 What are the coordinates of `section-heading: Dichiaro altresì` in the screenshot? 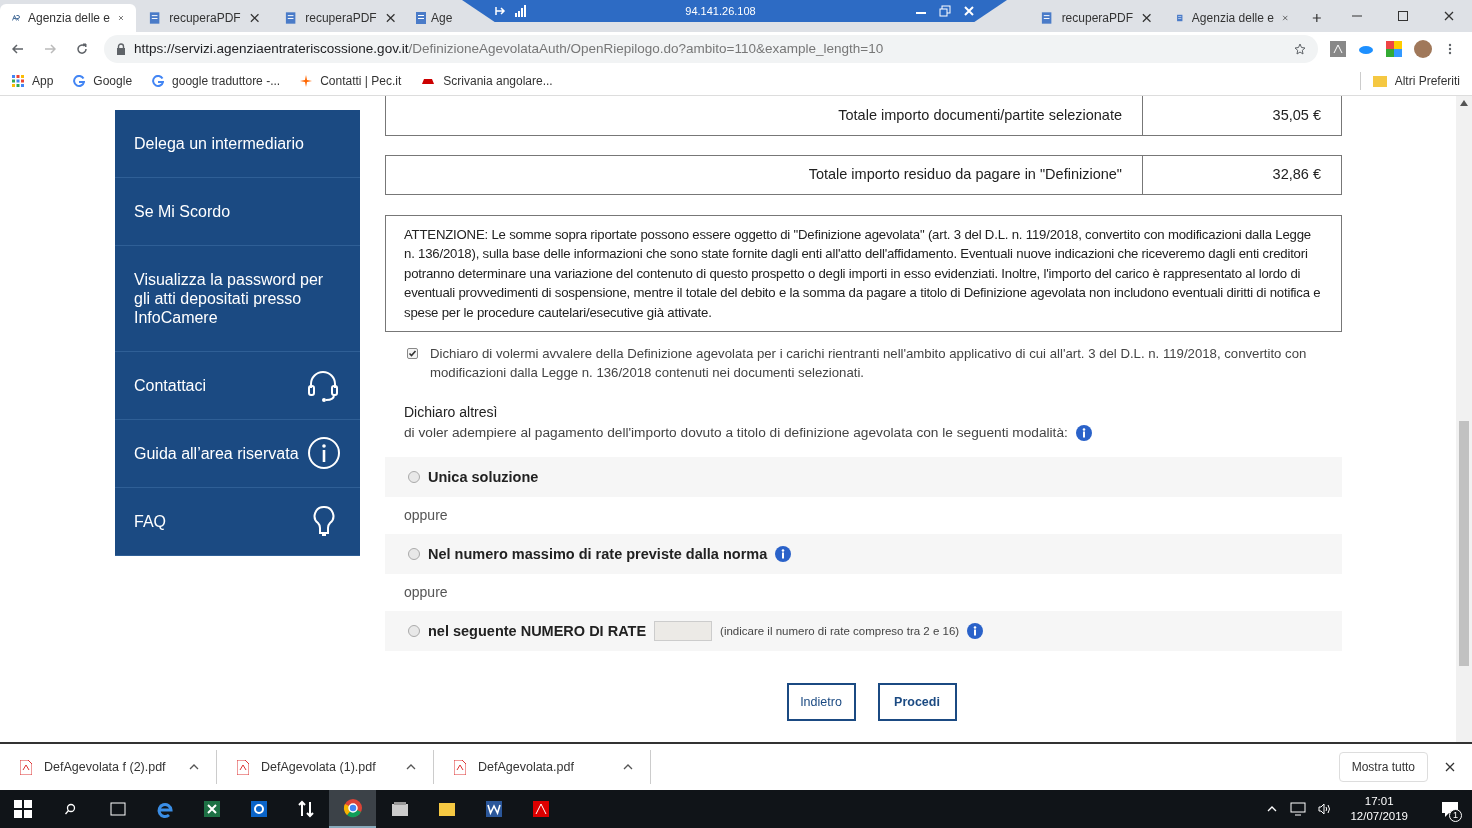 It's located at (451, 412).